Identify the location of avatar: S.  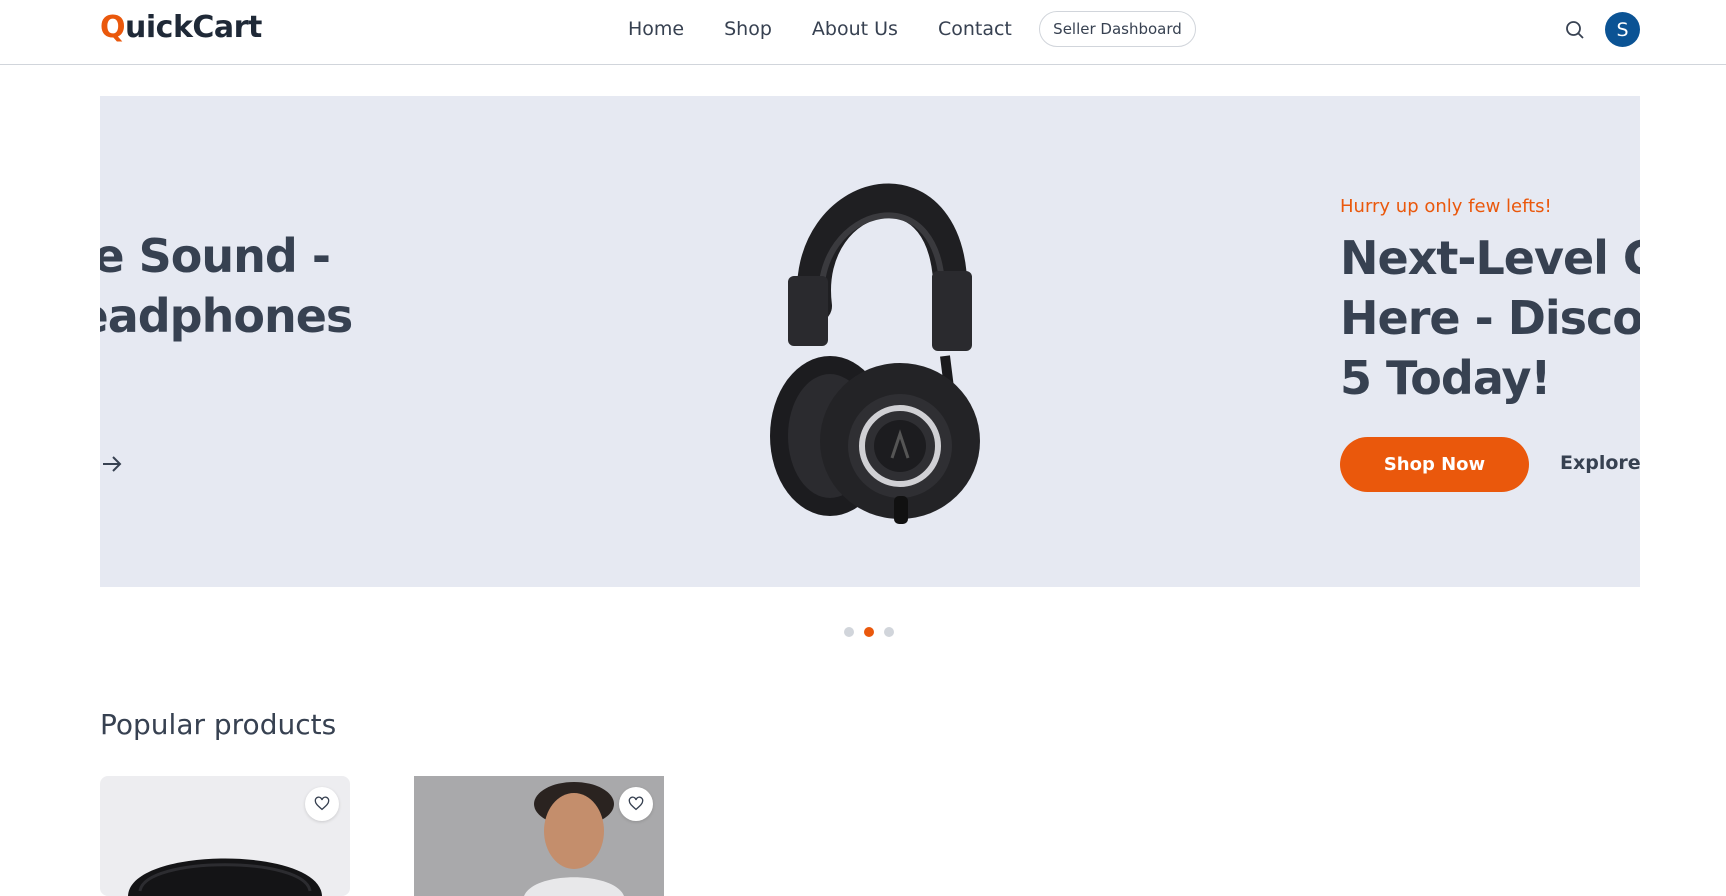
(1622, 29).